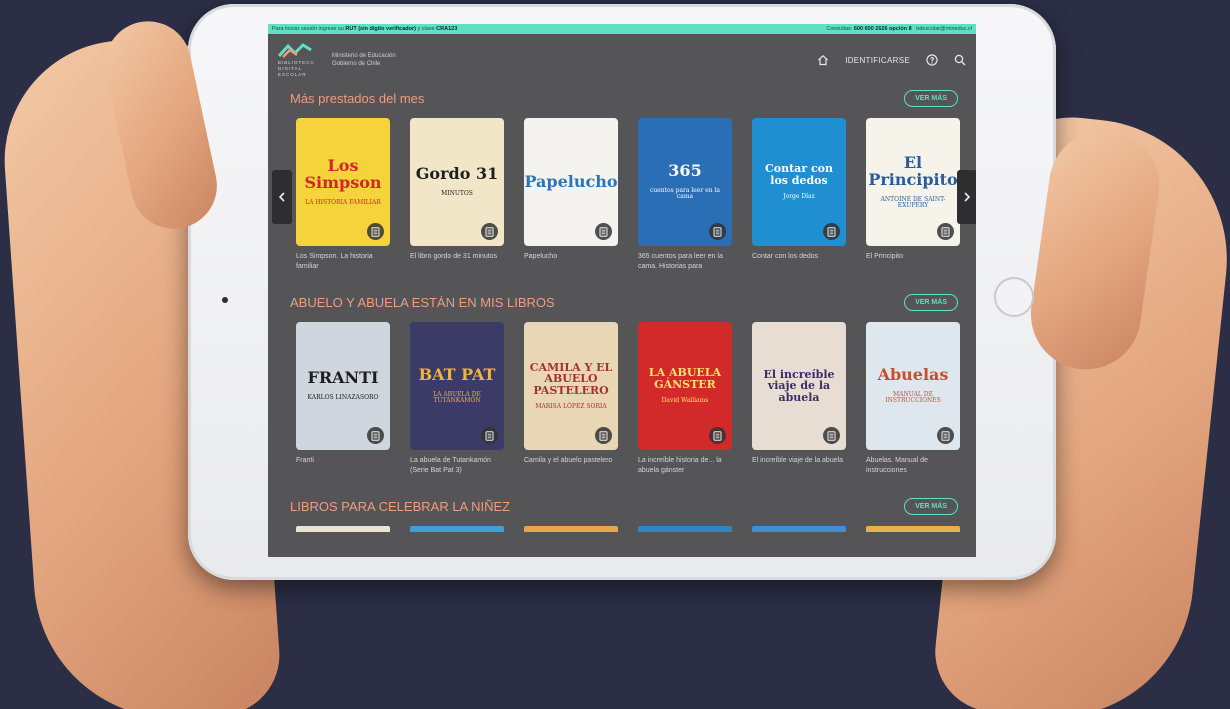 This screenshot has height=709, width=1230. I want to click on section-title: LIBROS PARA CELEBRAR LA NIÑEZ, so click(400, 506).